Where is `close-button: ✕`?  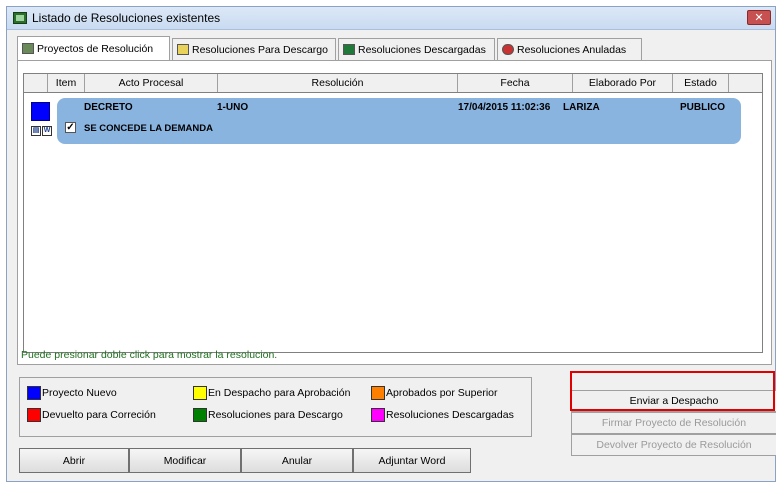
close-button: ✕ is located at coordinates (759, 17).